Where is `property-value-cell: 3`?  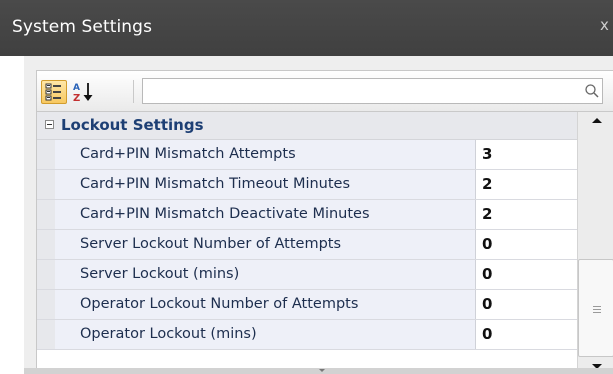 property-value-cell: 3 is located at coordinates (526, 154).